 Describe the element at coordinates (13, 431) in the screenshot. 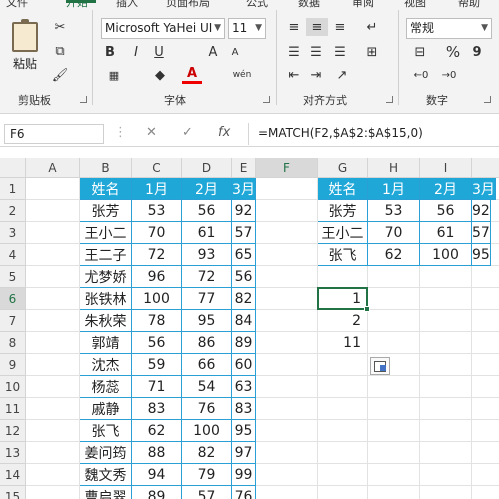

I see `row-header: 12` at that location.